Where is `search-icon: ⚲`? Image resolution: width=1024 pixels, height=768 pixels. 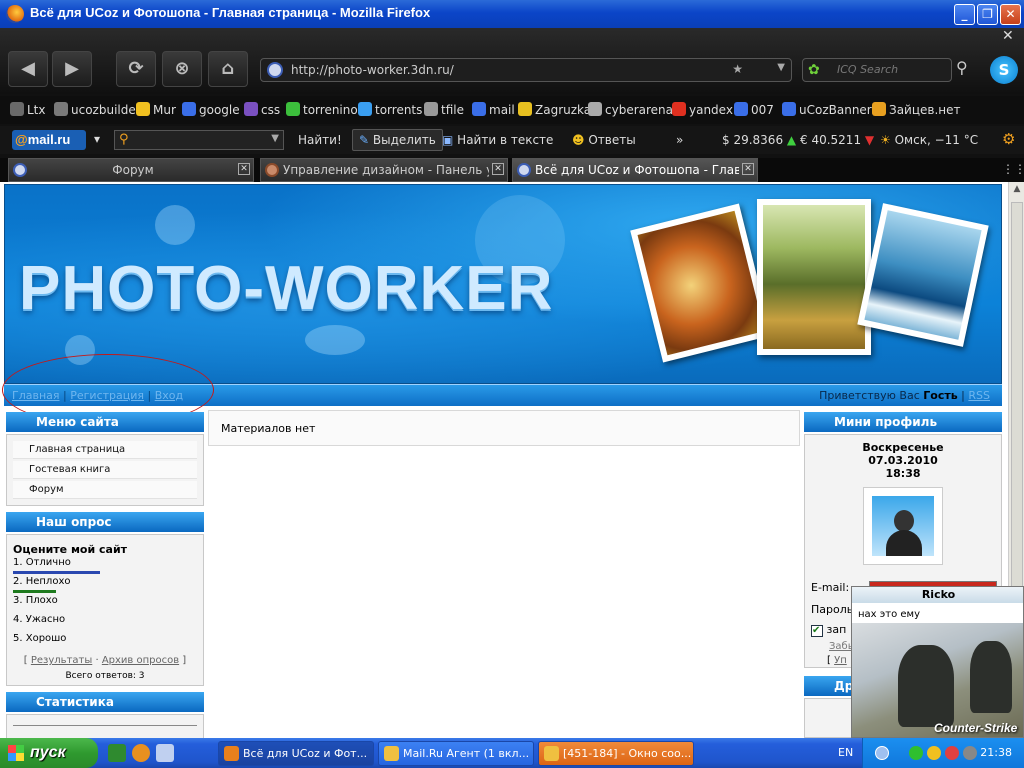
search-icon: ⚲ is located at coordinates (962, 67).